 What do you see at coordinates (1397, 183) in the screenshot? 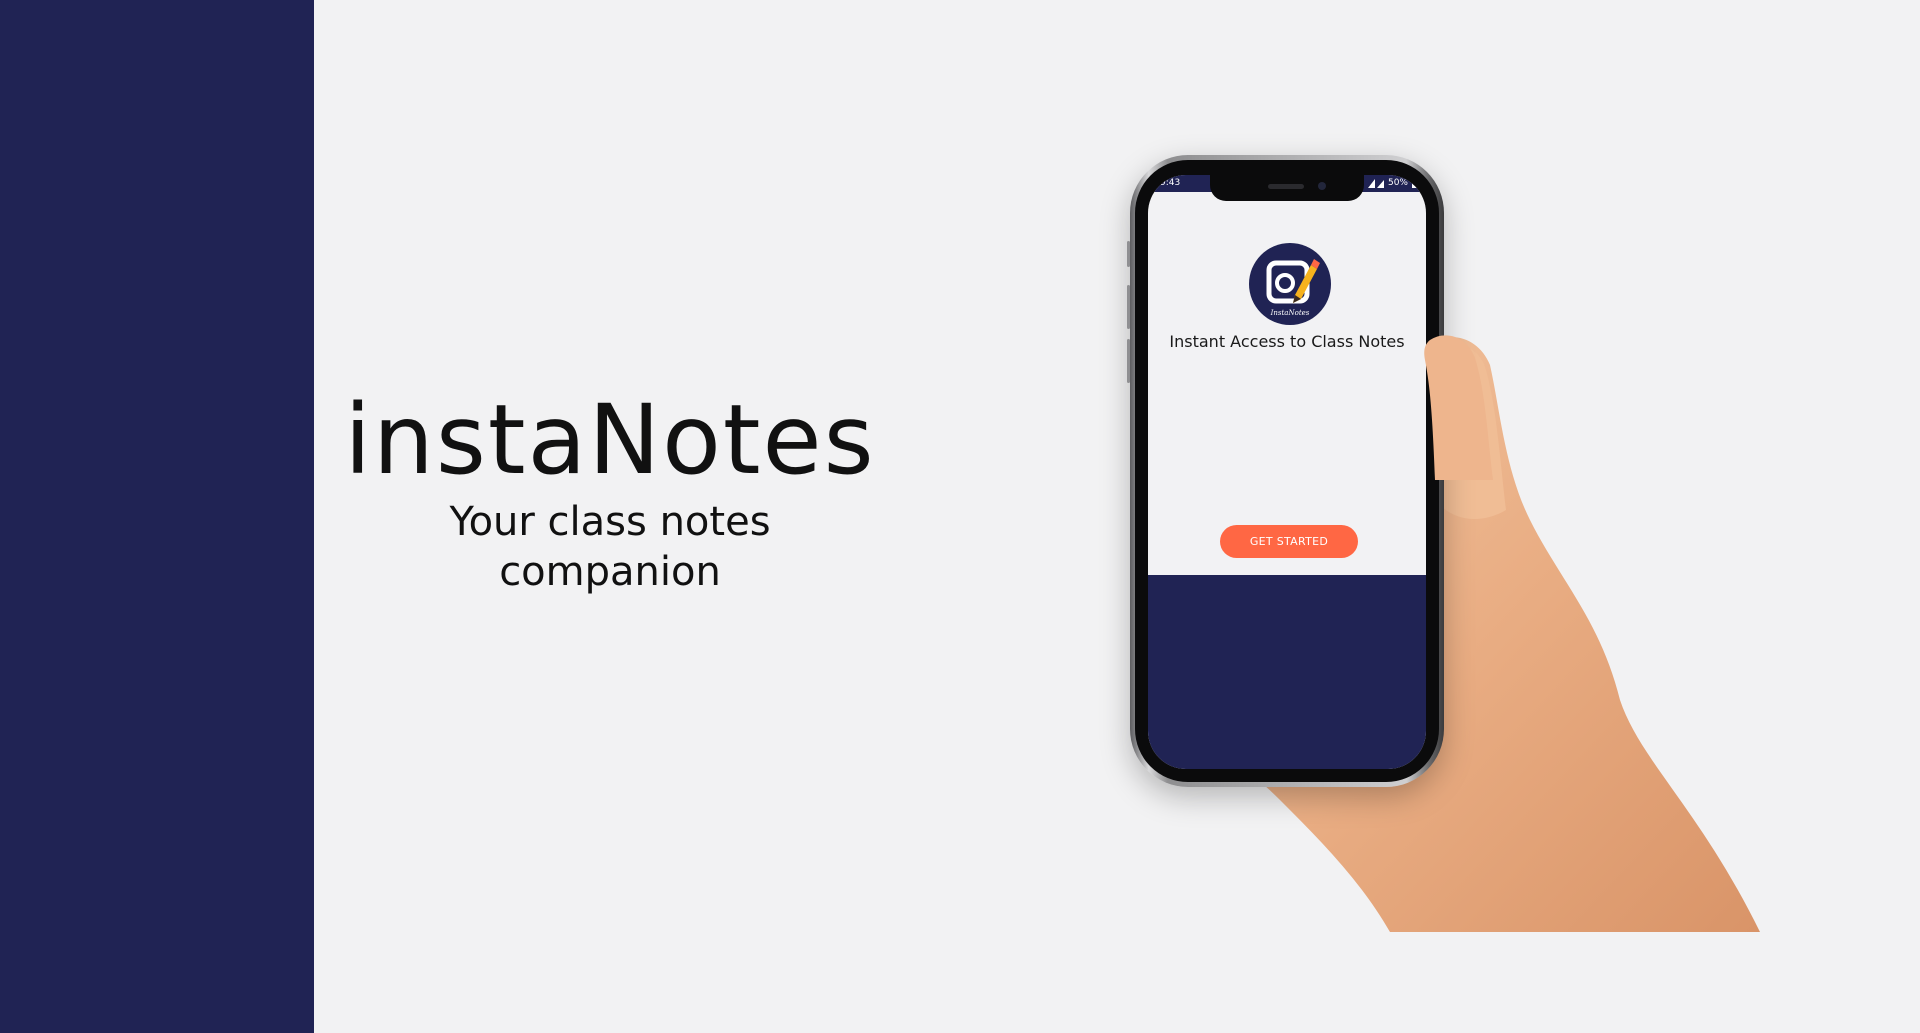
I see `battery-level: 50%` at bounding box center [1397, 183].